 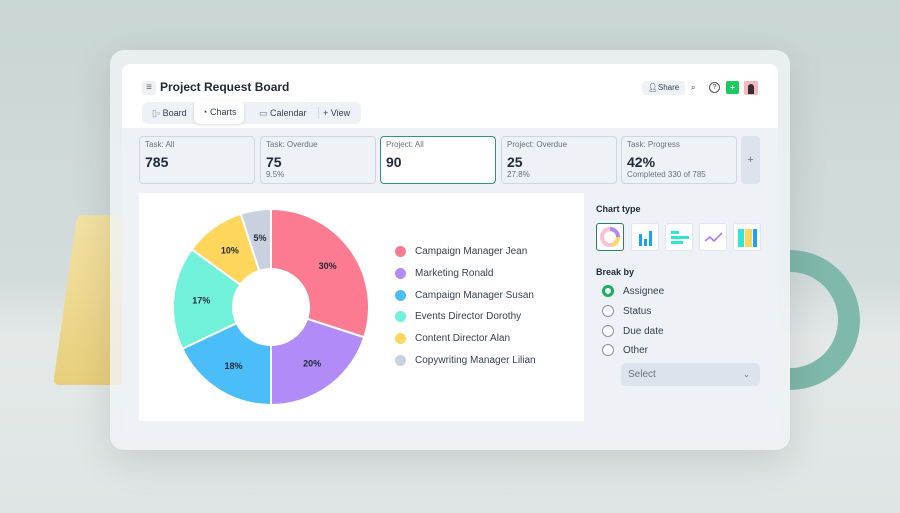 What do you see at coordinates (633, 291) in the screenshot?
I see `radio-assignee: Assignee` at bounding box center [633, 291].